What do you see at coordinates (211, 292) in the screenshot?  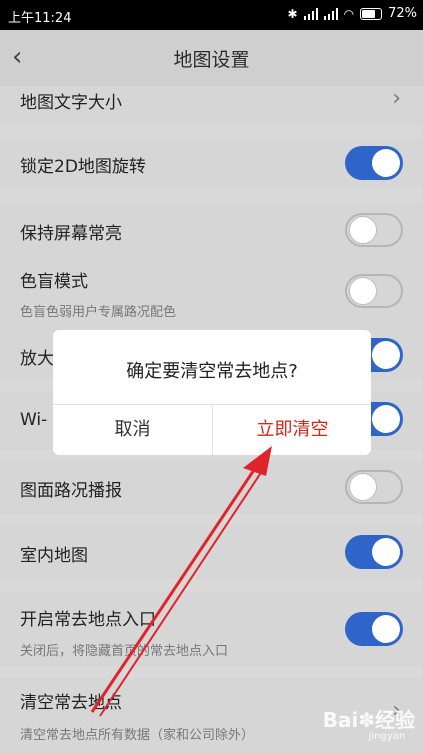 I see `setting-row-colorblind-mode: 色盲模式 色盲色弱用户专属路况配色` at bounding box center [211, 292].